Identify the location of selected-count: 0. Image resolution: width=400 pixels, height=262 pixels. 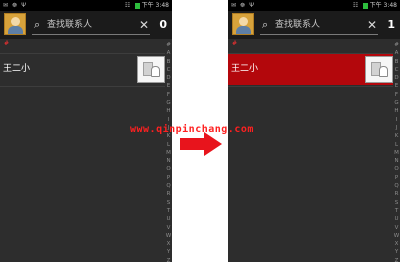
(163, 24).